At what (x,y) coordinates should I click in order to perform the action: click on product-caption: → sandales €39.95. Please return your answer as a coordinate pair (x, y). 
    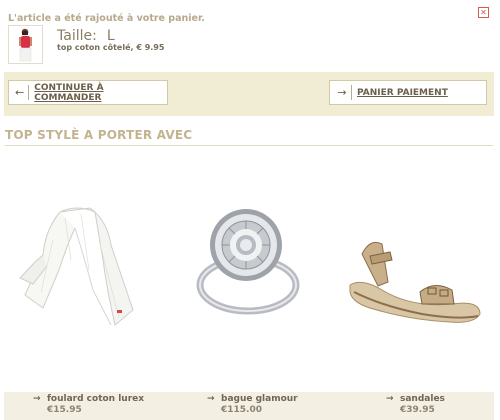
    Looking at the image, I should click on (415, 404).